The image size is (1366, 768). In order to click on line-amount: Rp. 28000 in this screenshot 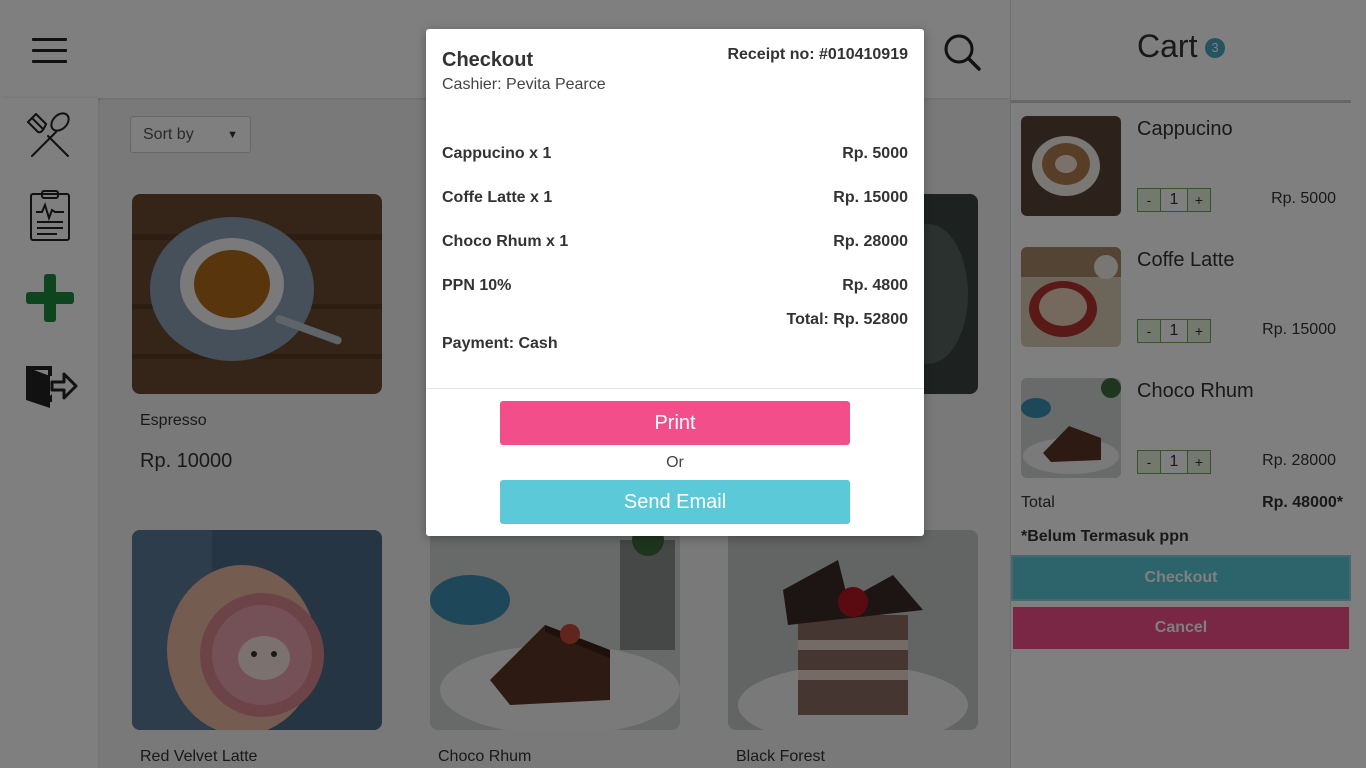, I will do `click(870, 241)`.